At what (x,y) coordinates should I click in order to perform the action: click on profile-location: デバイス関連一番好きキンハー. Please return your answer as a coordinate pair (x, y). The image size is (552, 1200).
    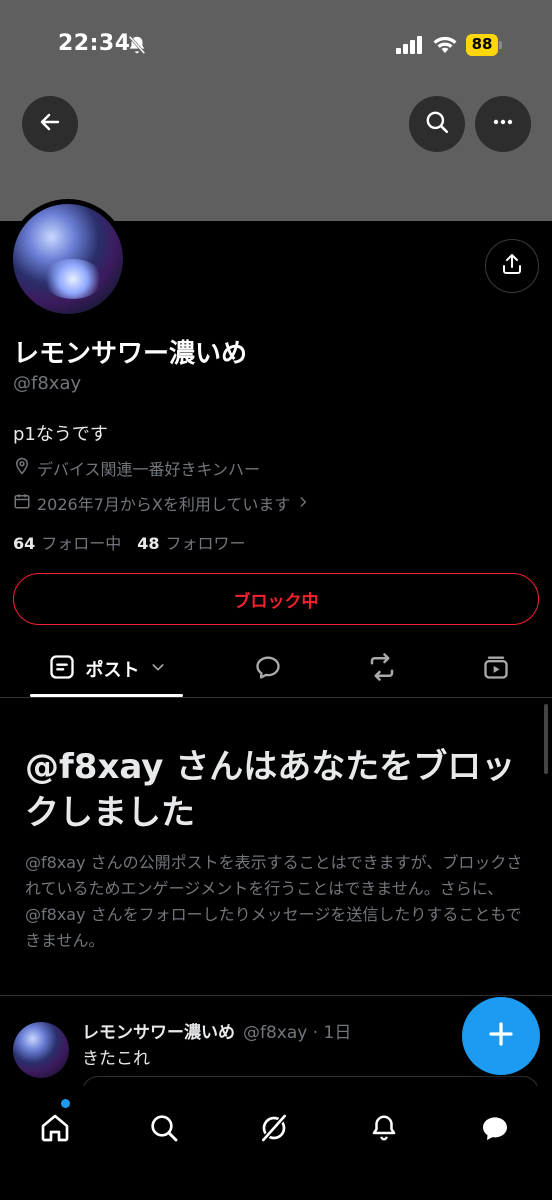
    Looking at the image, I should click on (136, 468).